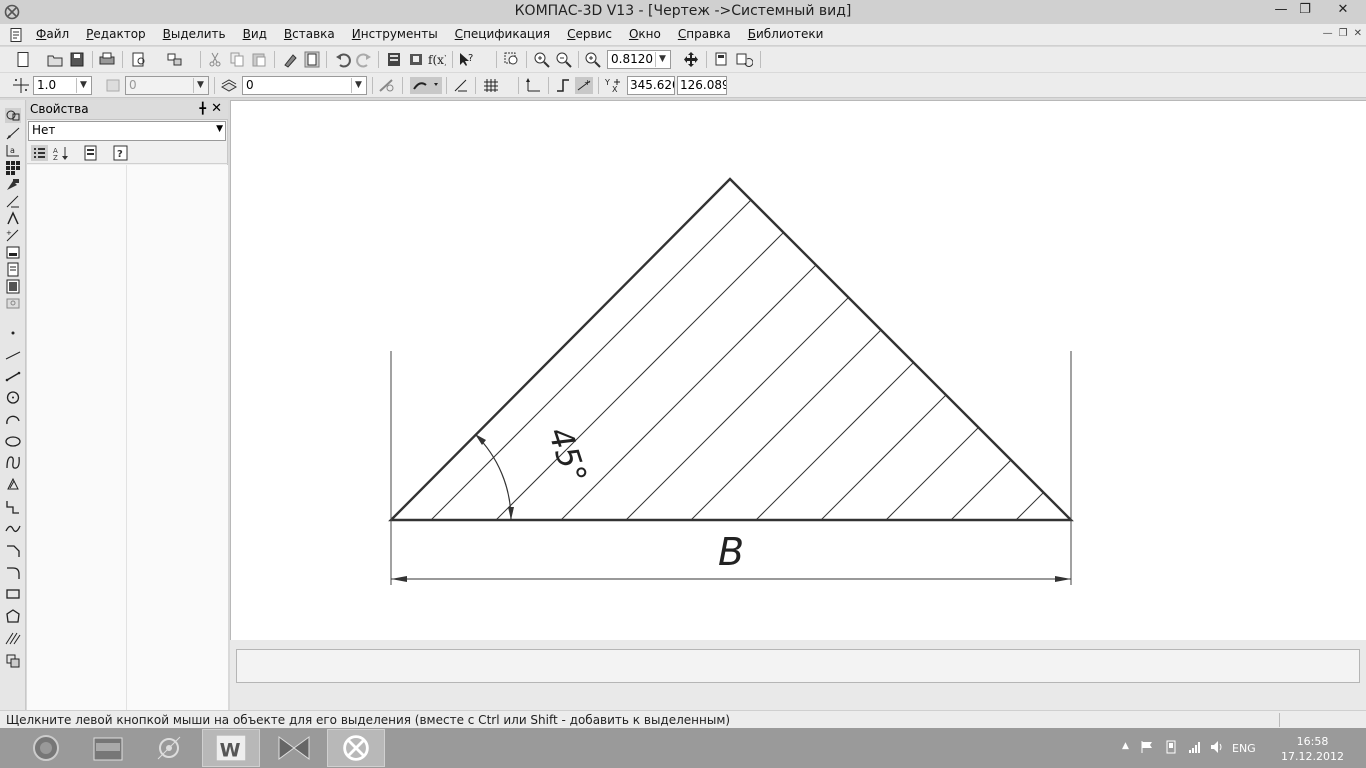 Image resolution: width=1366 pixels, height=768 pixels. What do you see at coordinates (589, 34) in the screenshot?
I see `menu-service: Сервис` at bounding box center [589, 34].